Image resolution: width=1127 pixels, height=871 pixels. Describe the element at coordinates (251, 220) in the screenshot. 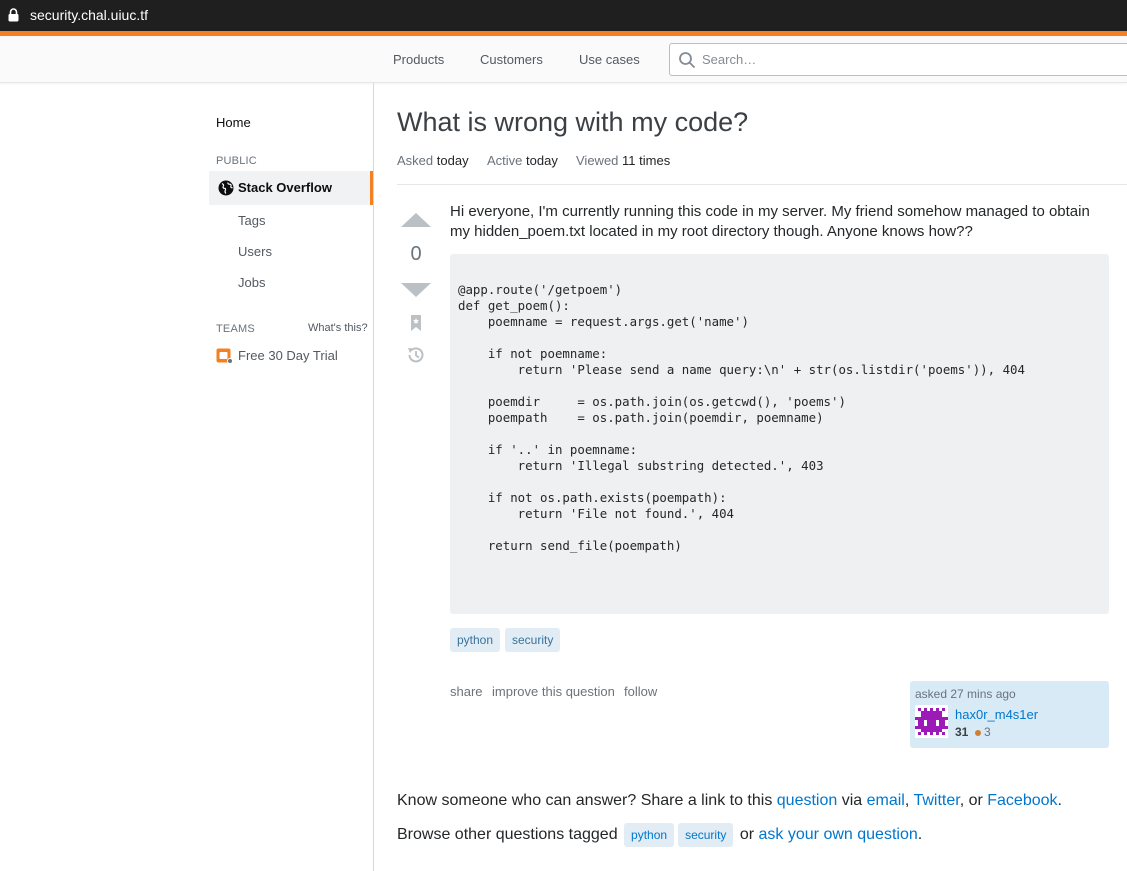

I see `sidebar-item-tags: Tags` at that location.